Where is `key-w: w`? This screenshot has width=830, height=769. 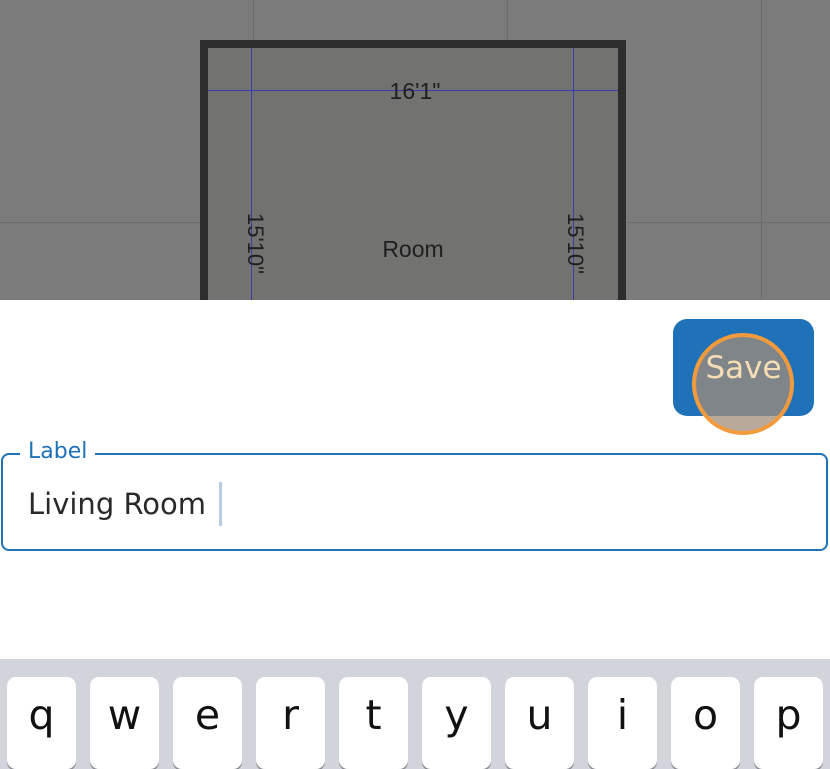 key-w: w is located at coordinates (124, 723).